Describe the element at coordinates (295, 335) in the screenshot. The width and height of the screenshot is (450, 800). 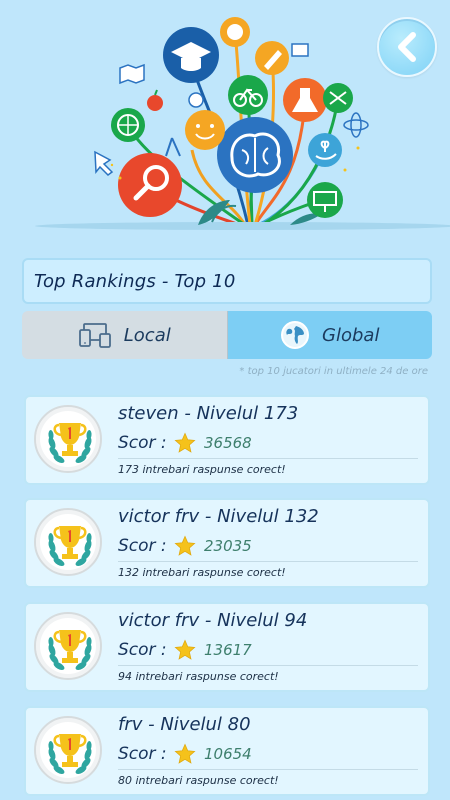
I see `globe-icon` at that location.